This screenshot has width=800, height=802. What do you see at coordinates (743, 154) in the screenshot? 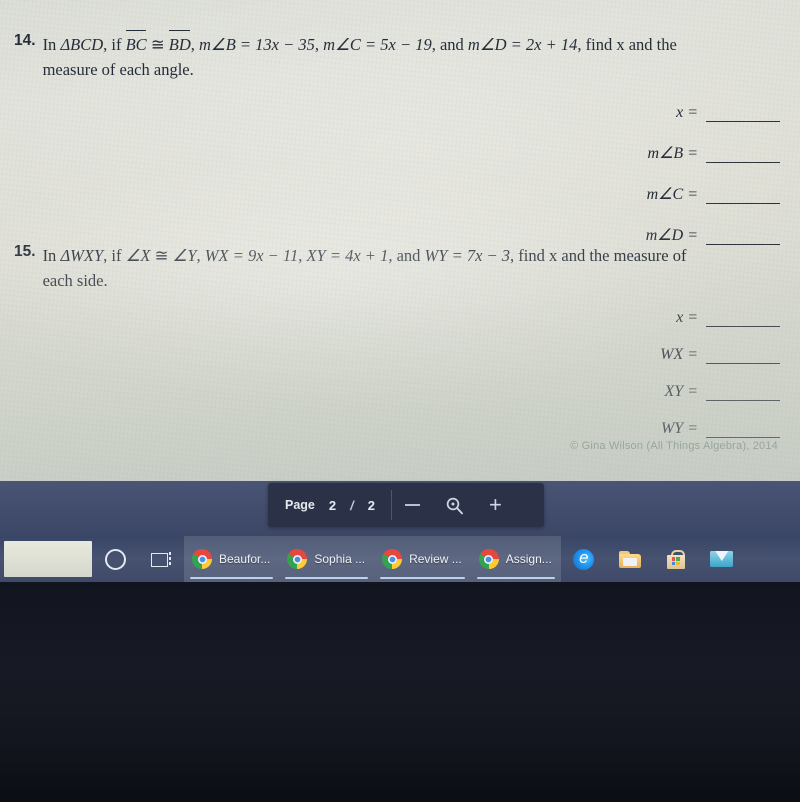
I see `answer-blank-mB` at bounding box center [743, 154].